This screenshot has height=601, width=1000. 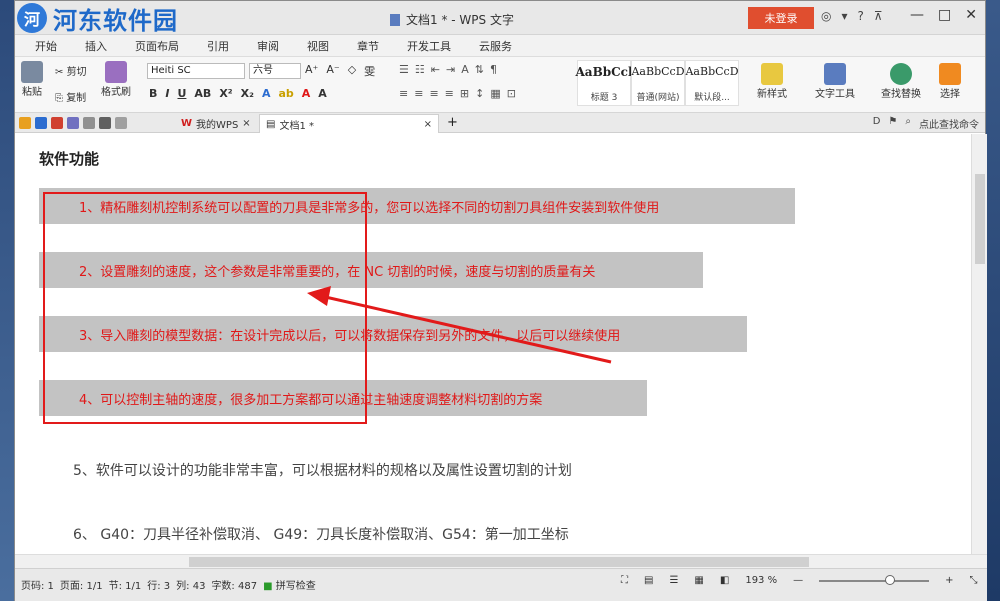 I want to click on skin-icon: ◎, so click(x=826, y=16).